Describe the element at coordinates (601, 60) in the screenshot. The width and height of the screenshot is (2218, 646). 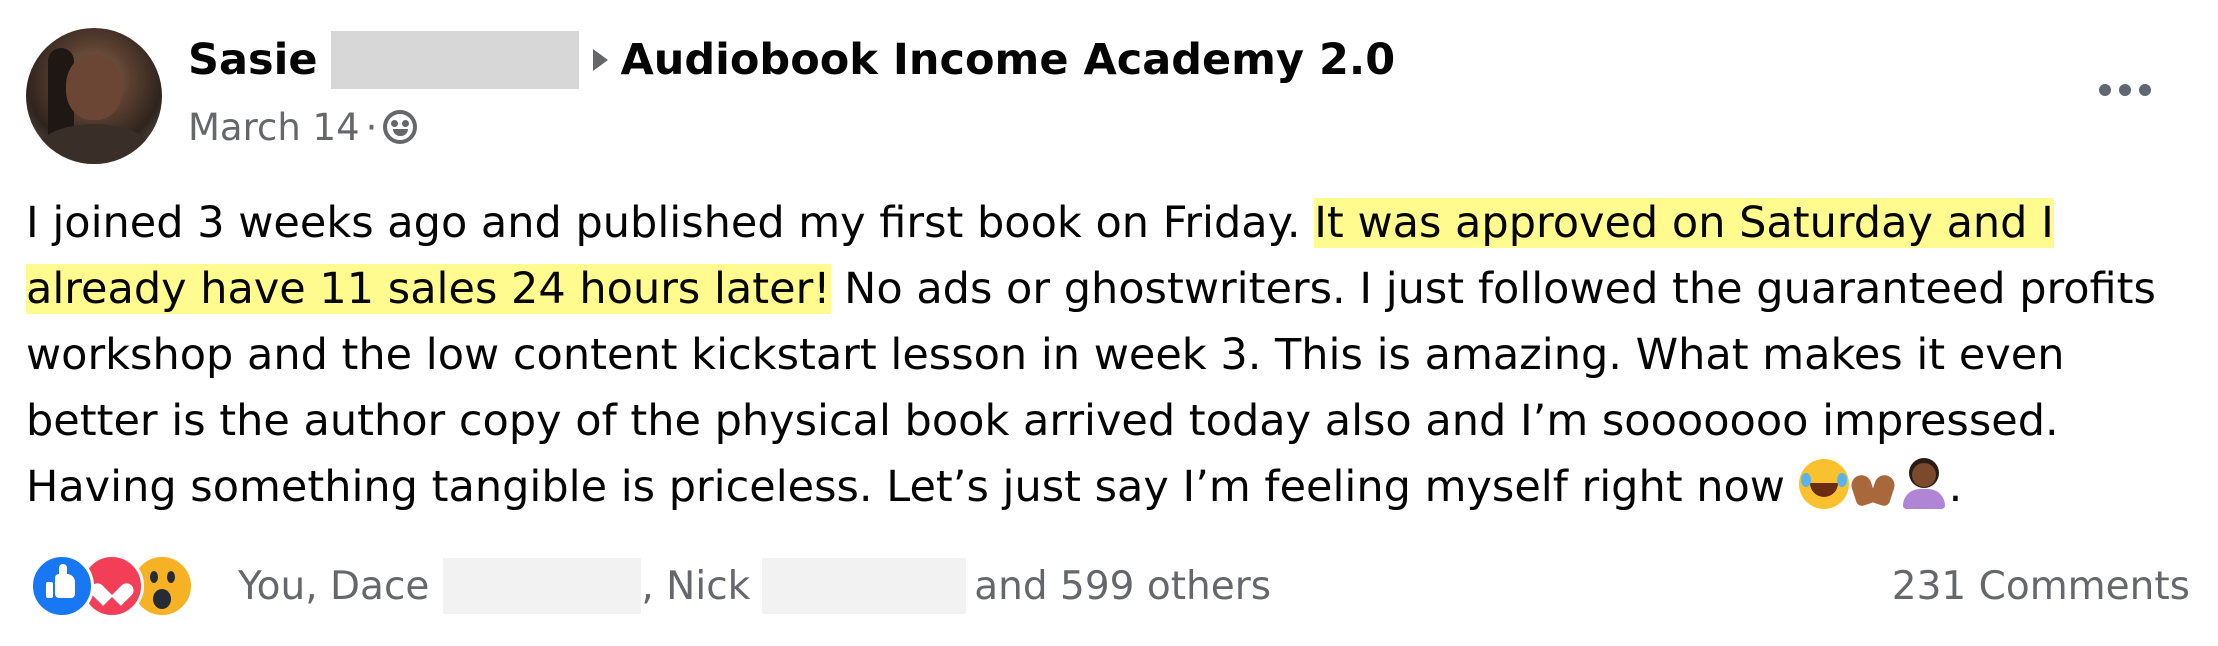
I see `caret-right-icon` at that location.